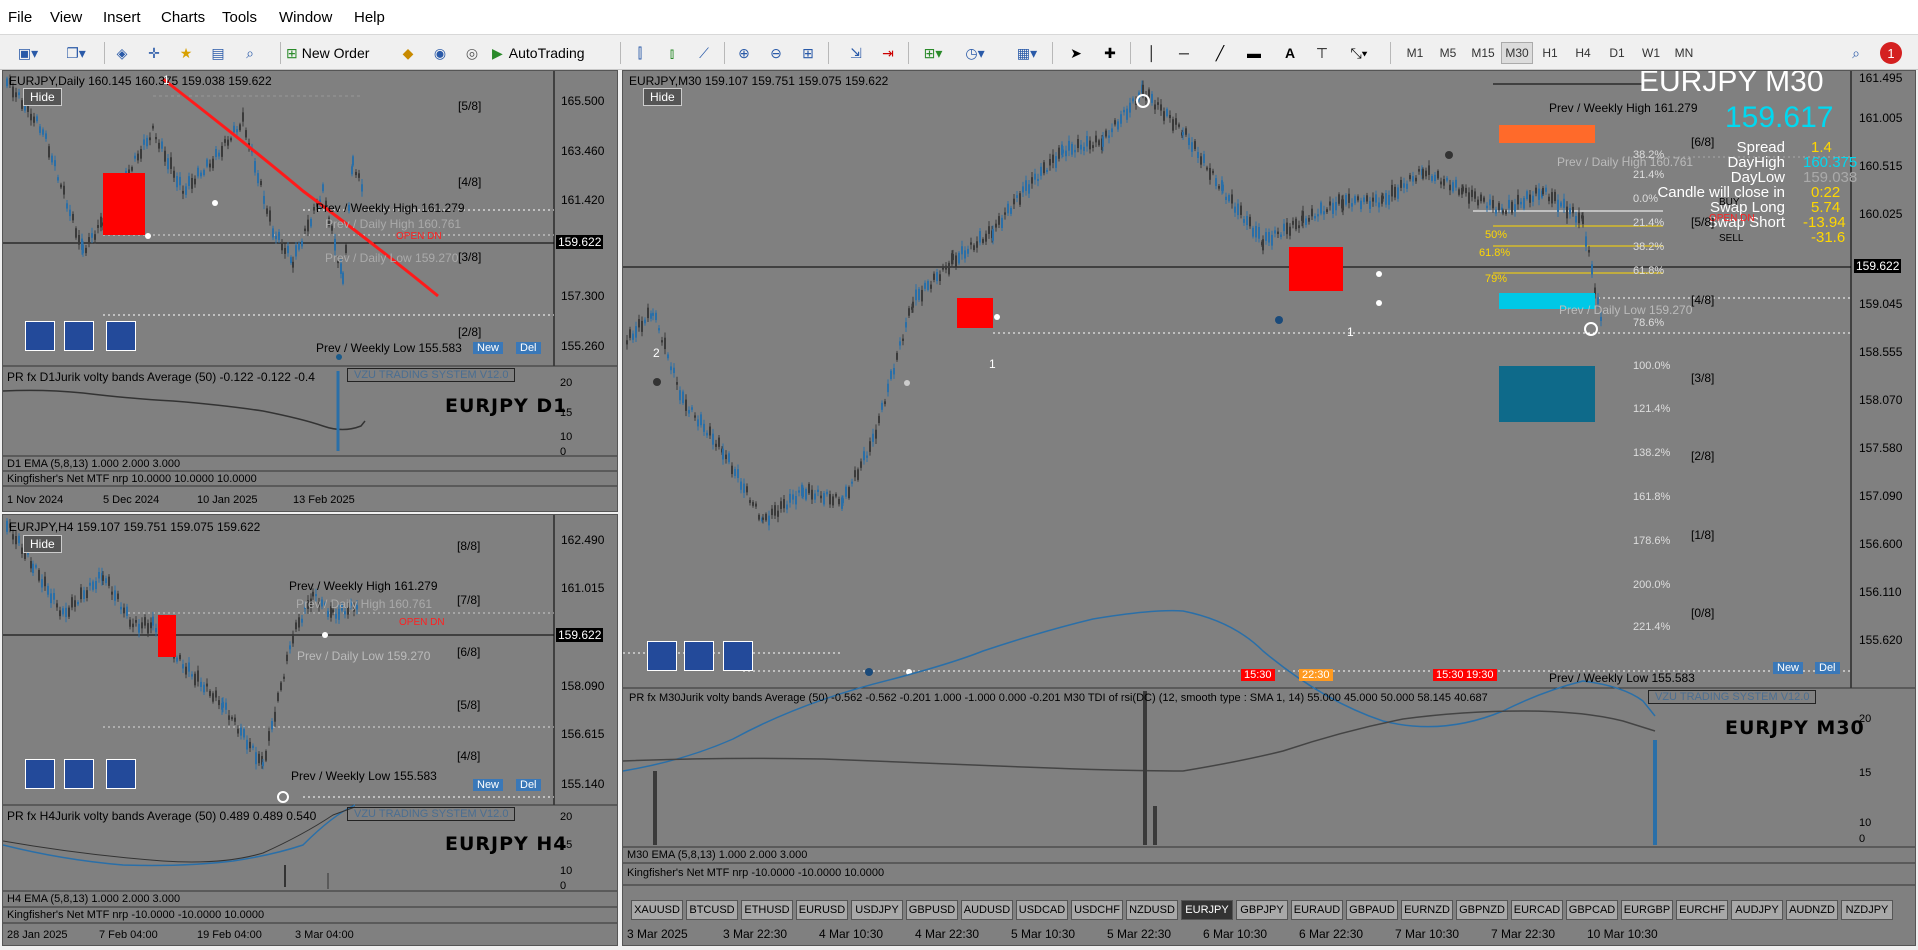 The image size is (1918, 950). Describe the element at coordinates (1856, 53) in the screenshot. I see `search-icon: ⌕` at that location.